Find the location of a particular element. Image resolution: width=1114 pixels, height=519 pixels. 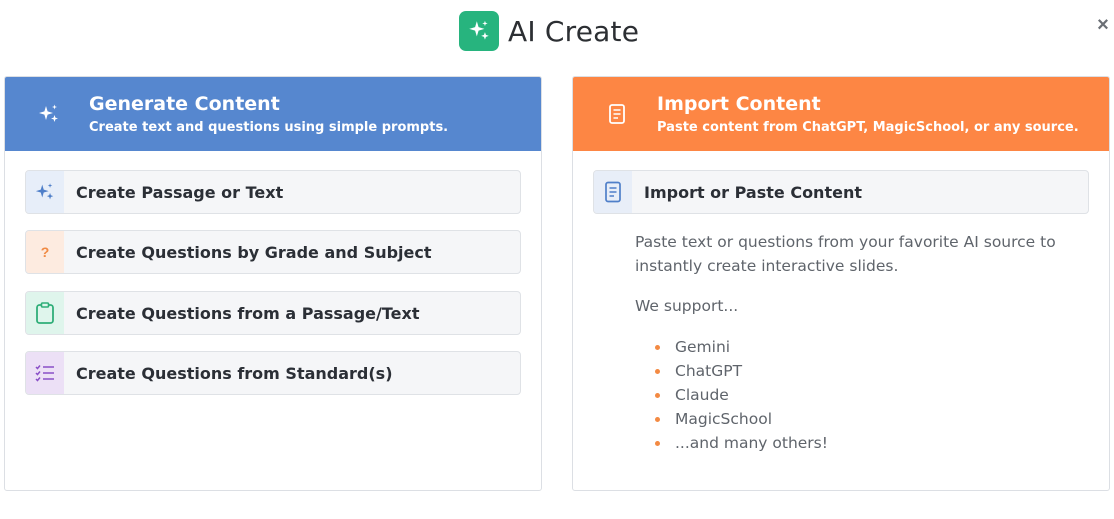

generate-content-title: Generate Content is located at coordinates (184, 104).